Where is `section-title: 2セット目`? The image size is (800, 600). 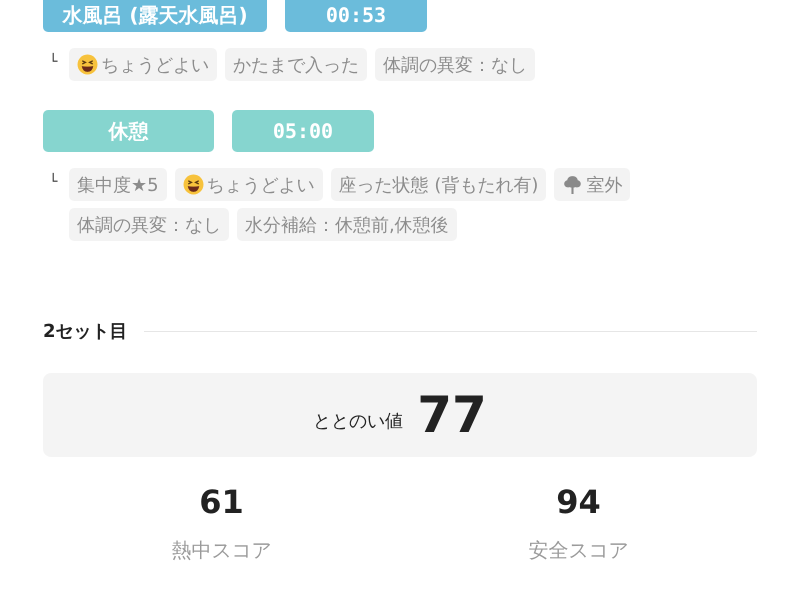 section-title: 2セット目 is located at coordinates (85, 331).